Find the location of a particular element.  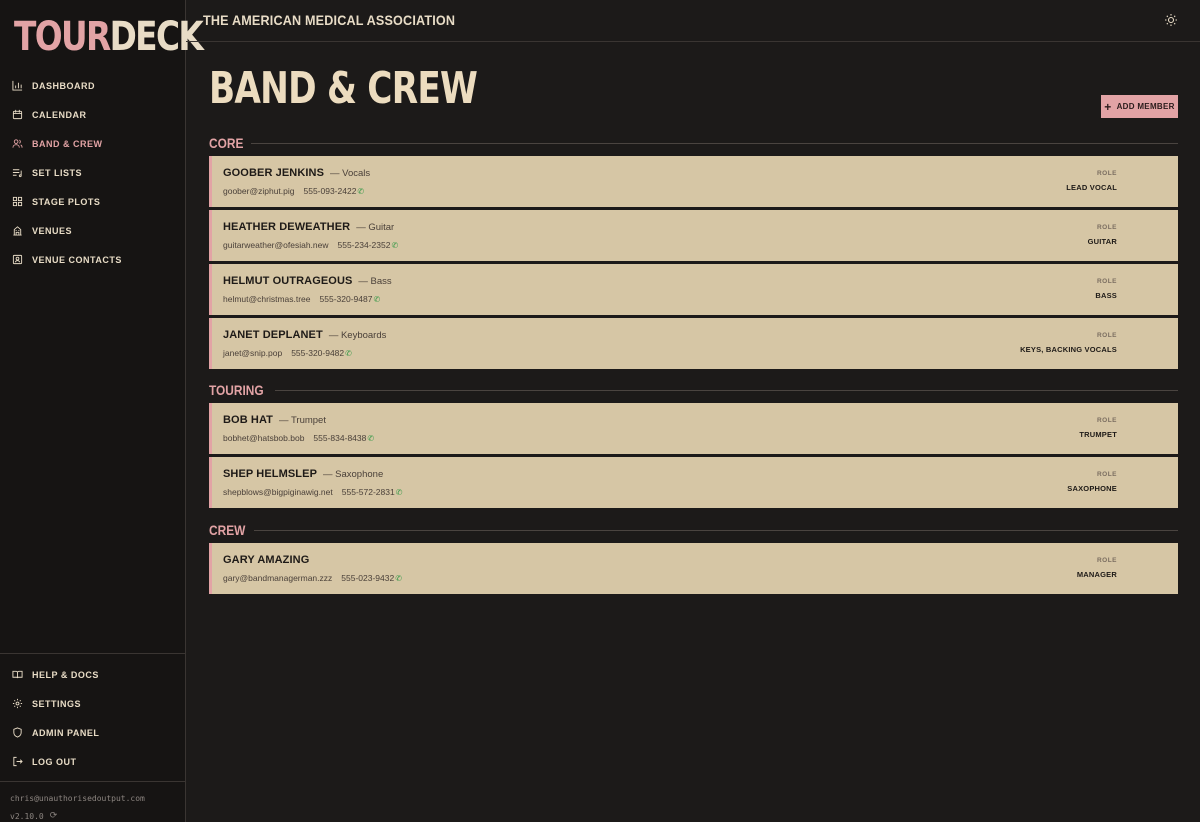

member-contact: goober@ziphut.pig 555-093-2422✆ is located at coordinates (293, 191).